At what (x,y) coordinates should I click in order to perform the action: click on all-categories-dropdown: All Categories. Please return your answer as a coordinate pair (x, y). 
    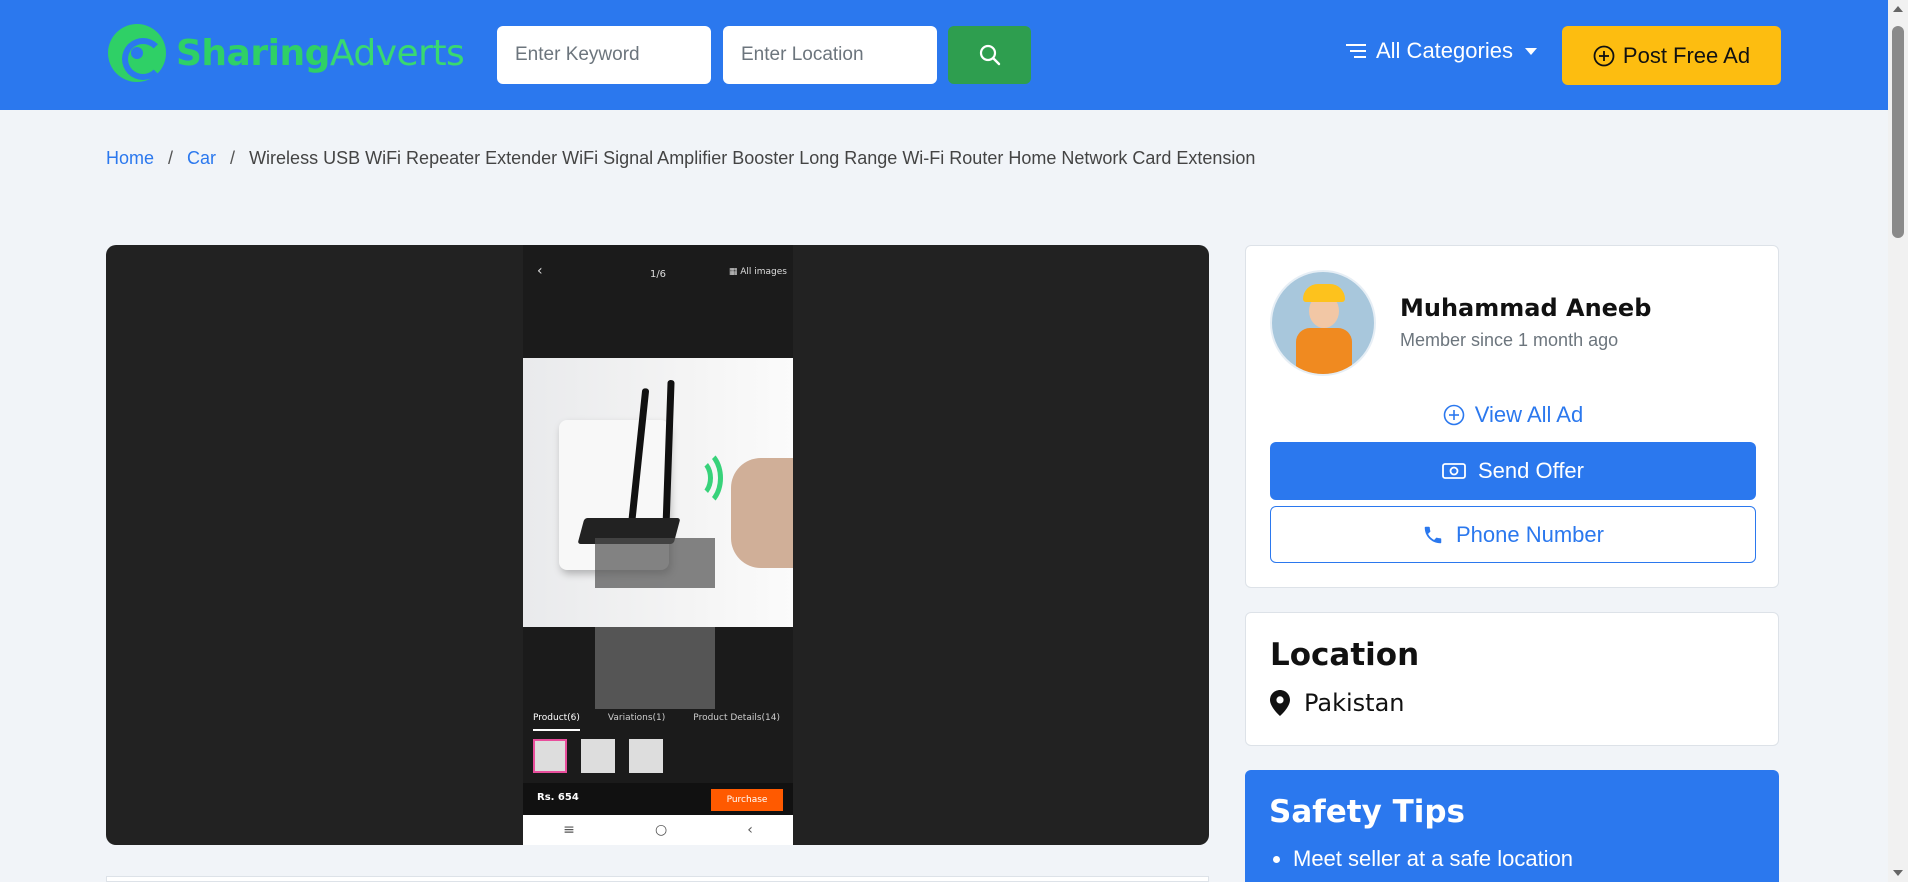
    Looking at the image, I should click on (1441, 51).